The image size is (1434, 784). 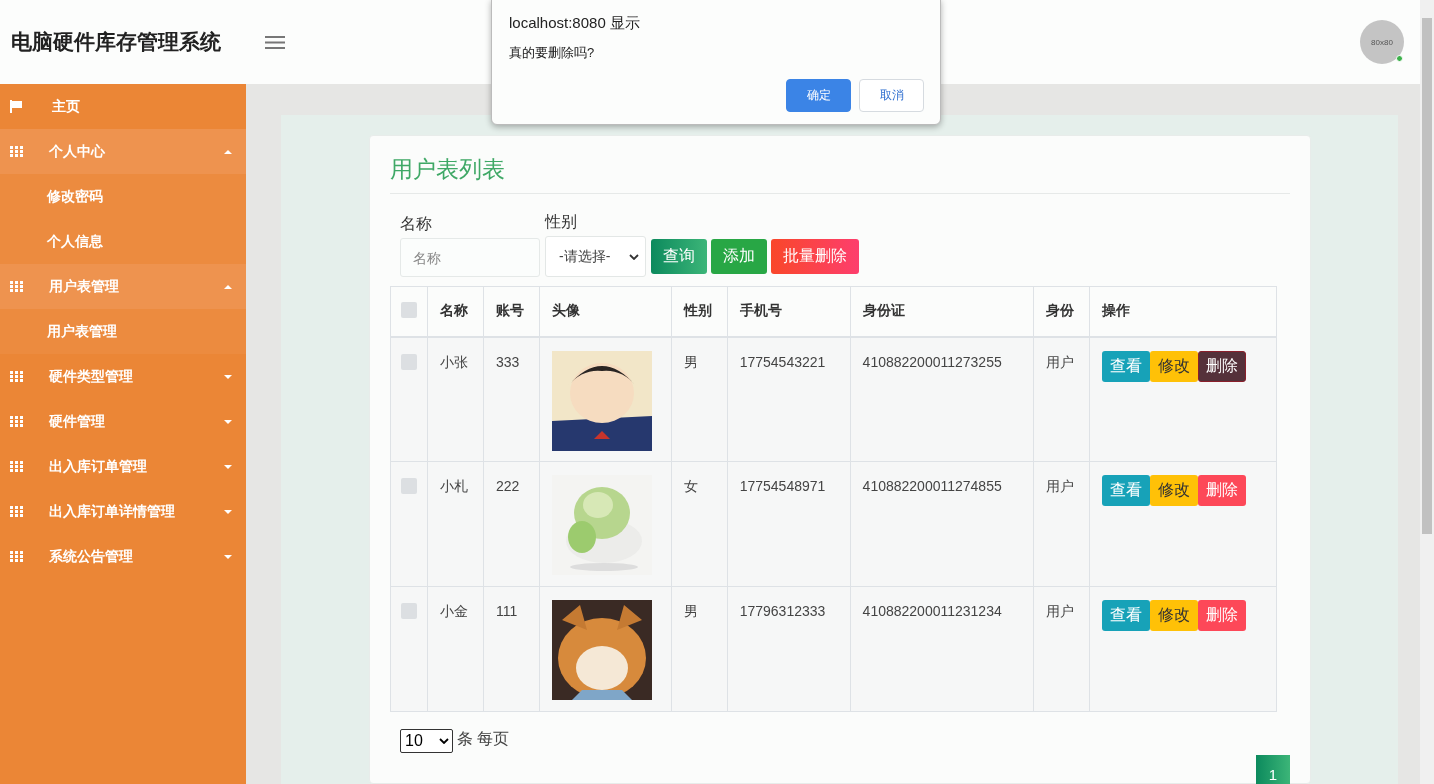 I want to click on table-cell: 333, so click(x=511, y=399).